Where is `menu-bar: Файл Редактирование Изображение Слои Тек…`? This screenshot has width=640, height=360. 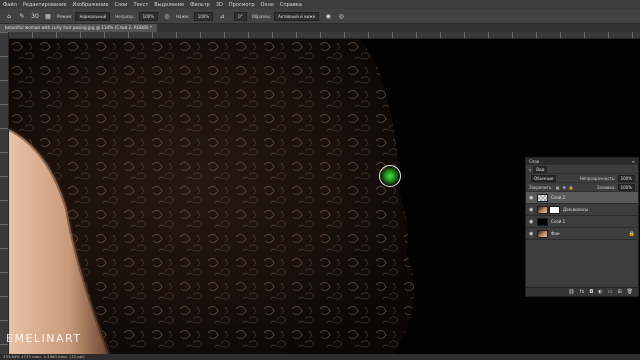 menu-bar: Файл Редактирование Изображение Слои Тек… is located at coordinates (320, 4).